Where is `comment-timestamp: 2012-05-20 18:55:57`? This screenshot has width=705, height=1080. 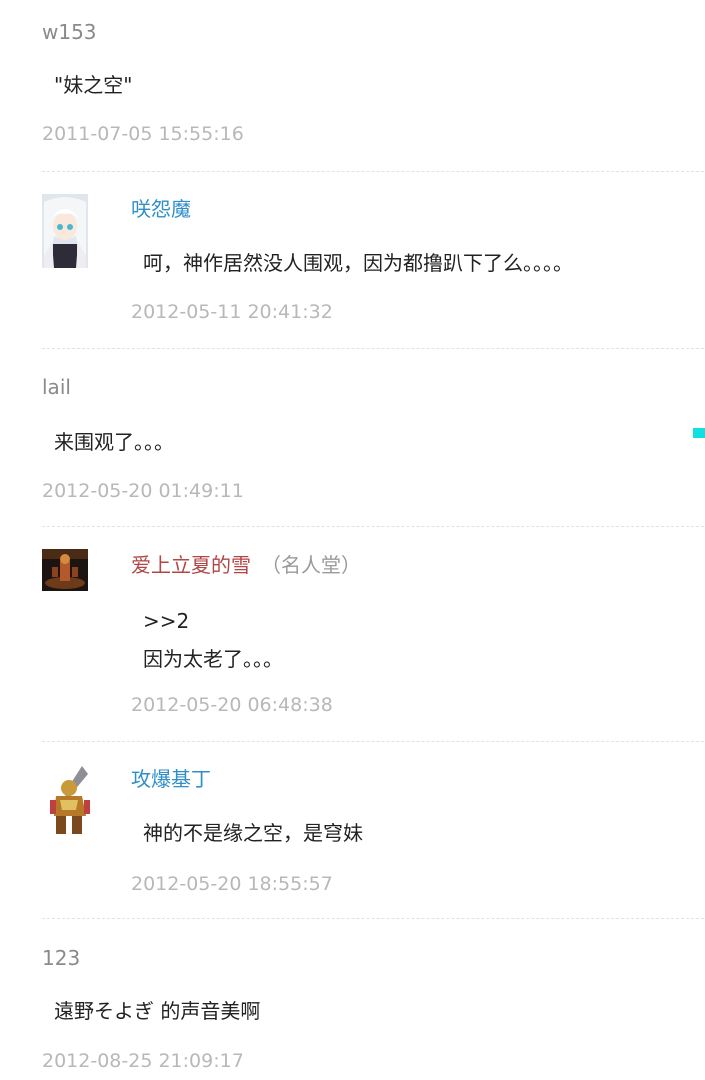 comment-timestamp: 2012-05-20 18:55:57 is located at coordinates (232, 884).